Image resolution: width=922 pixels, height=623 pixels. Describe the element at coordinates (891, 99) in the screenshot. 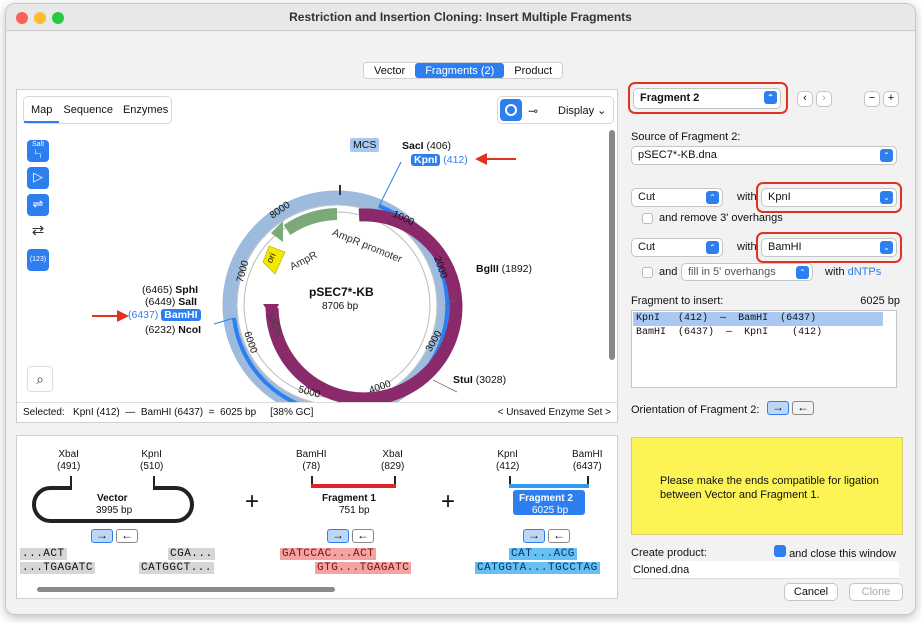

I see `add-fragment-button: +` at that location.